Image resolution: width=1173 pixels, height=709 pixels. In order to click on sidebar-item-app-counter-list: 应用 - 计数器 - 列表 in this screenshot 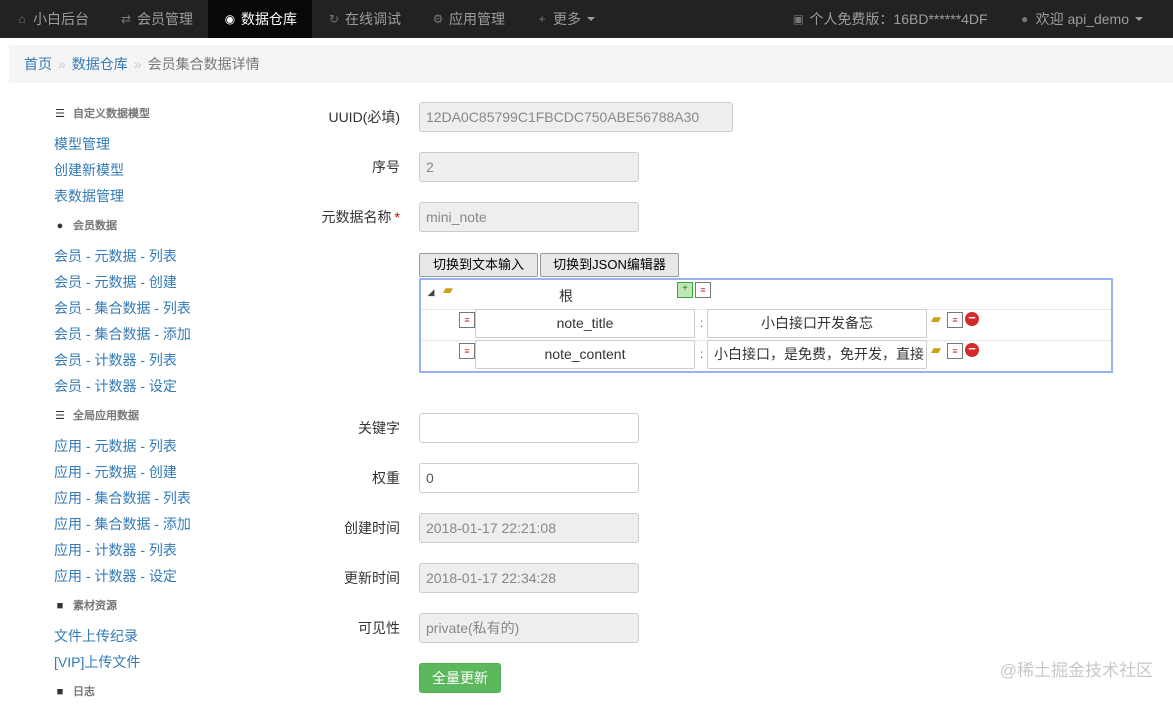, I will do `click(154, 550)`.